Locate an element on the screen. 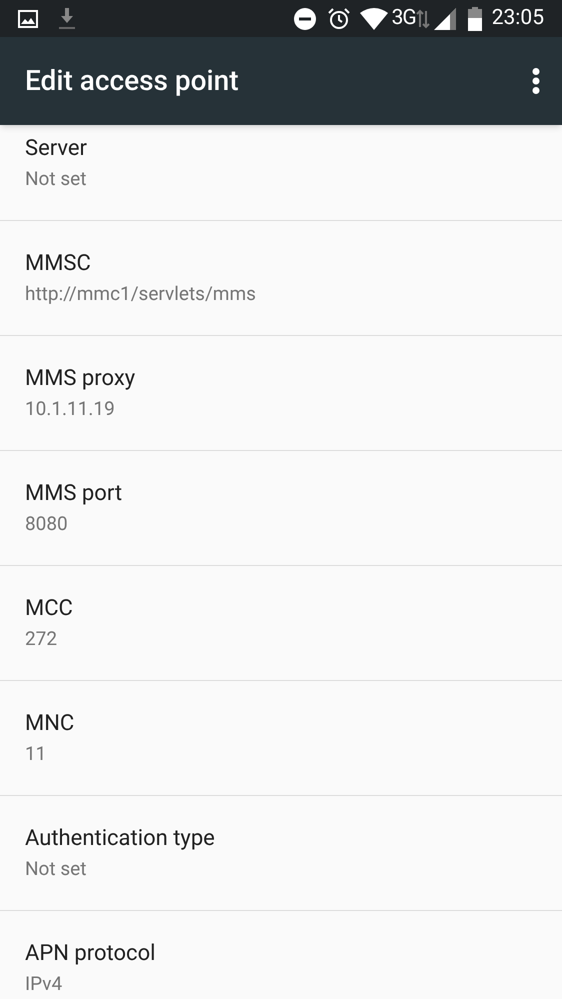 This screenshot has width=562, height=999. setting-title: APN protocol is located at coordinates (90, 954).